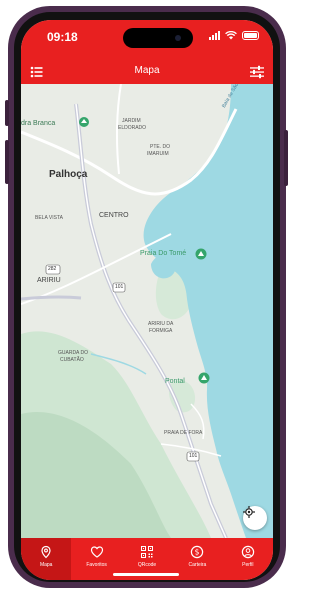 The image size is (320, 592). I want to click on heart-icon, so click(96, 552).